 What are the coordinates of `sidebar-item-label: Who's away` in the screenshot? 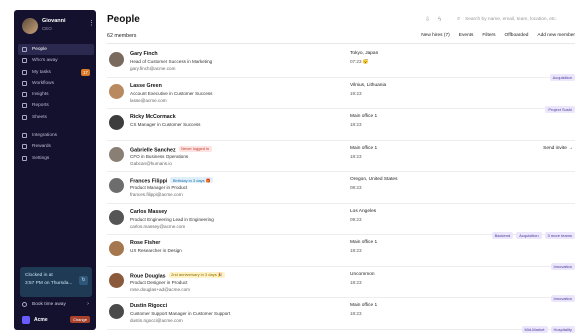 It's located at (45, 61).